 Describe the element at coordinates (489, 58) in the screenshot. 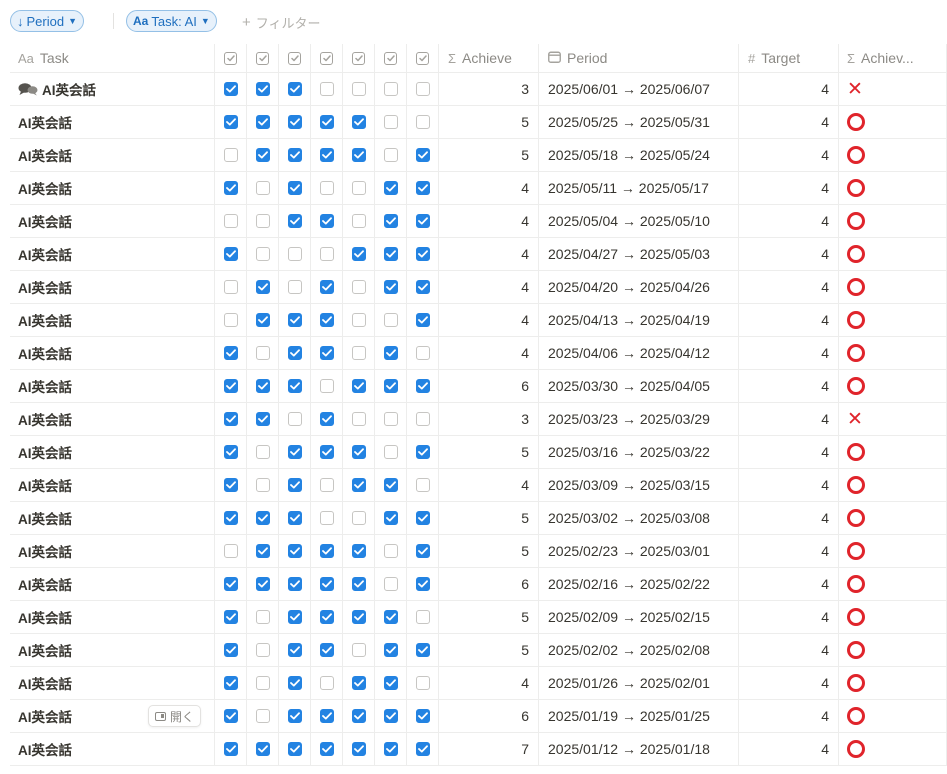

I see `column-header-achieve: Σ Achieve` at that location.